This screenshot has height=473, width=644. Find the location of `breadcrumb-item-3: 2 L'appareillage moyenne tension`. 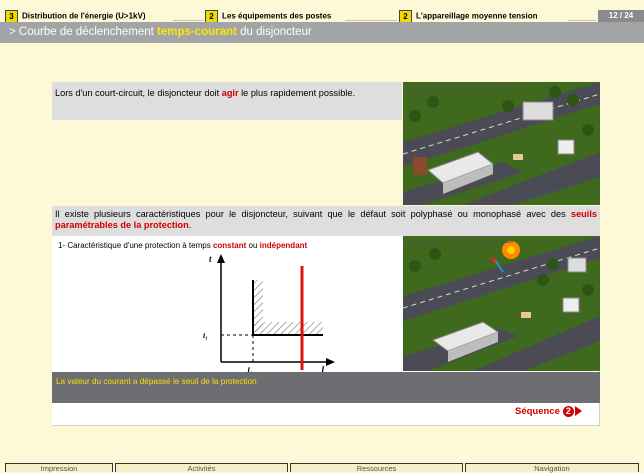

breadcrumb-item-3: 2 L'appareillage moyenne tension is located at coordinates (468, 16).